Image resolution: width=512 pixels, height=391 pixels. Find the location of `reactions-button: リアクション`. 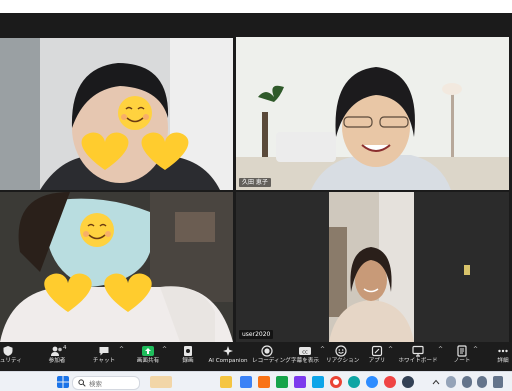

reactions-button: リアクション is located at coordinates (342, 357).